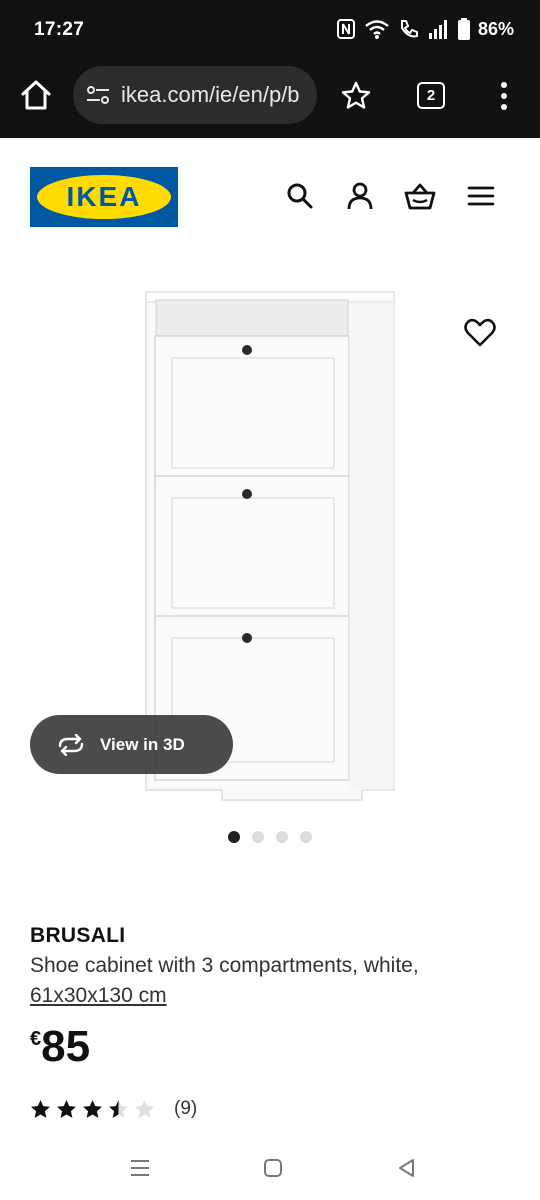 The image size is (540, 1200). Describe the element at coordinates (420, 196) in the screenshot. I see `basket-icon` at that location.